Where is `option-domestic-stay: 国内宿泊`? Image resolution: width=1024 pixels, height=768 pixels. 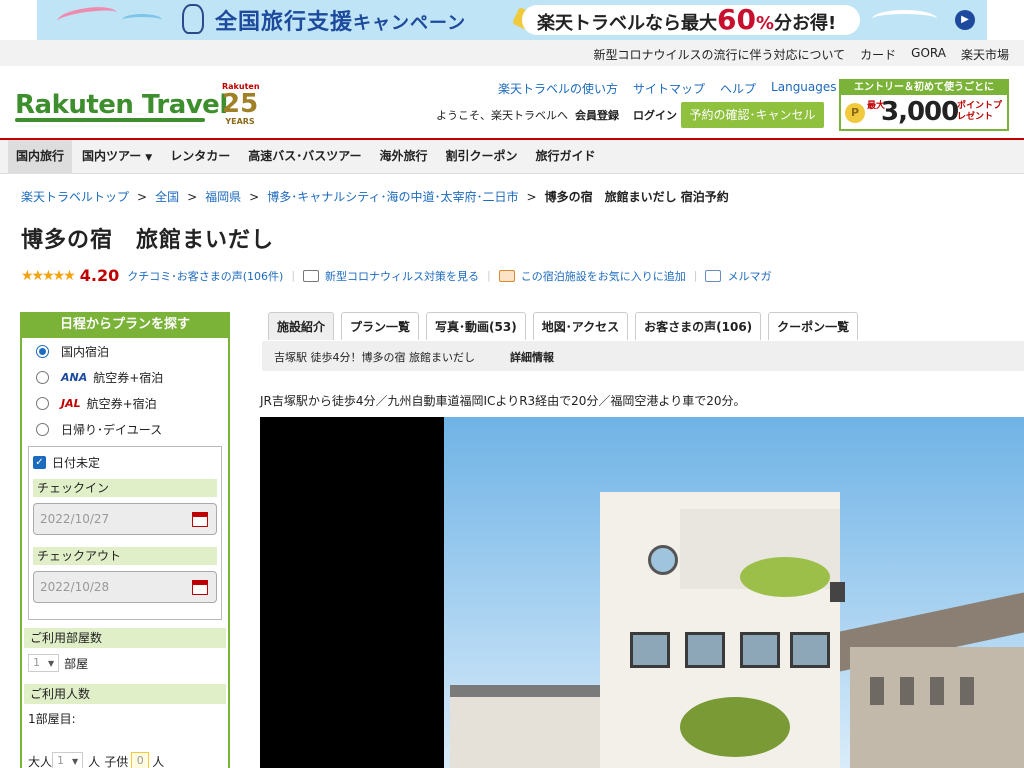 option-domestic-stay: 国内宿泊 is located at coordinates (125, 351).